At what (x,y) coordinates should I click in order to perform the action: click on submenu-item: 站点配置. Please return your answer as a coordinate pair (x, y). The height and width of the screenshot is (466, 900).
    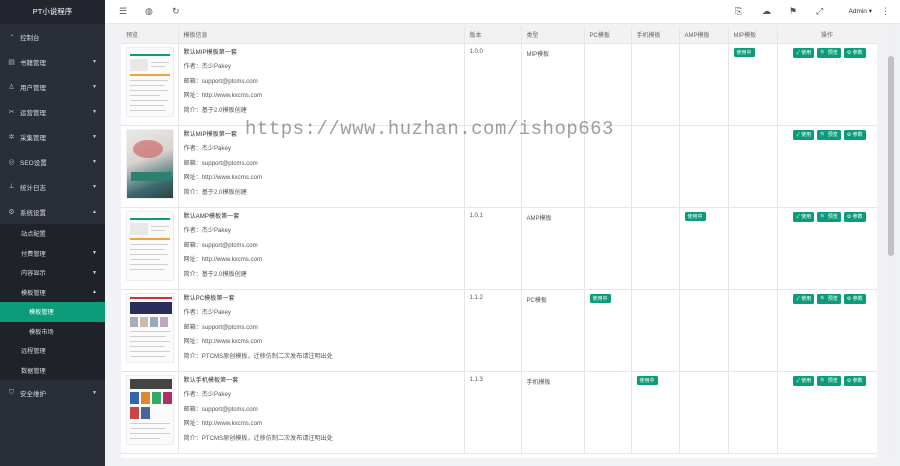
    Looking at the image, I should click on (52, 234).